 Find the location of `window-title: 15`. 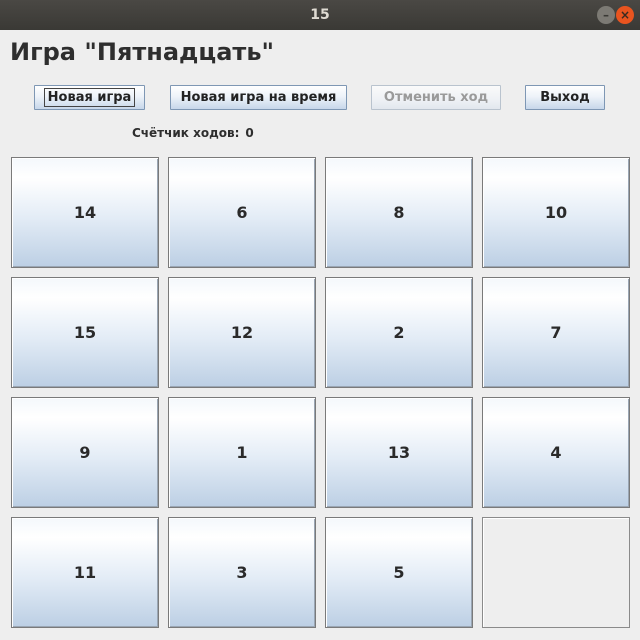

window-title: 15 is located at coordinates (320, 15).